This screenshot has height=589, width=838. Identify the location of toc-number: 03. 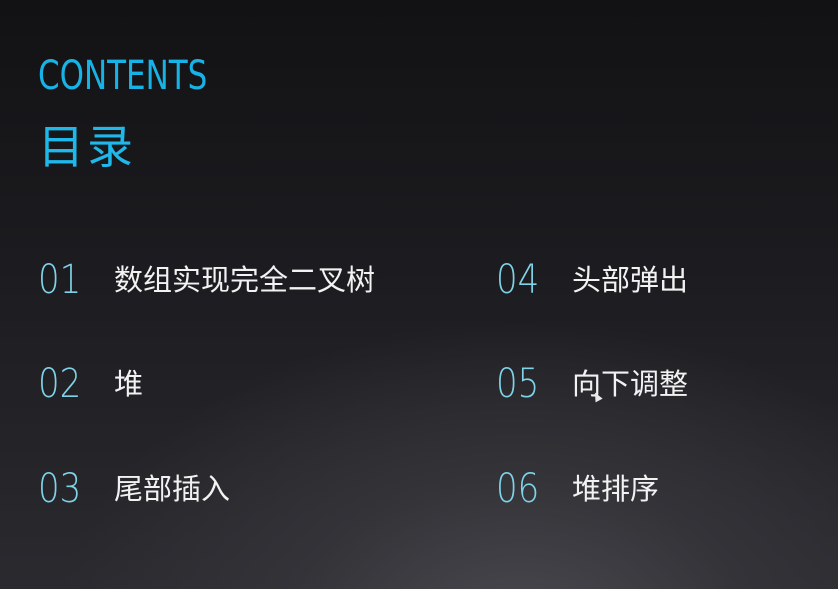
(60, 489).